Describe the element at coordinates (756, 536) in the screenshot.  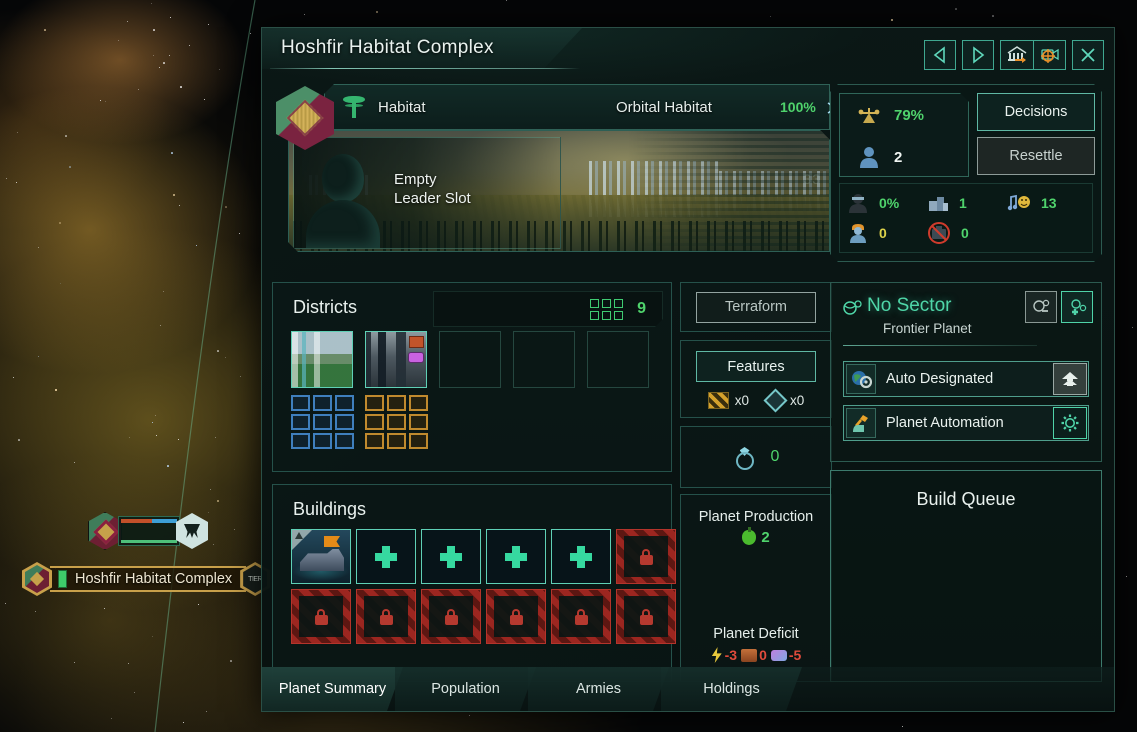
I see `production-row: 2` at that location.